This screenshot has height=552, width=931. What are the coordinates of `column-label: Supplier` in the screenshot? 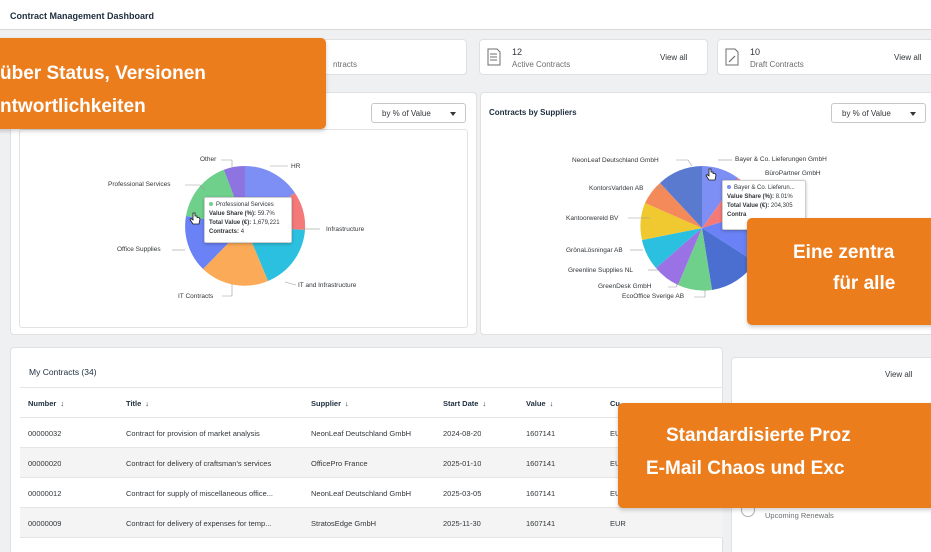 It's located at (326, 403).